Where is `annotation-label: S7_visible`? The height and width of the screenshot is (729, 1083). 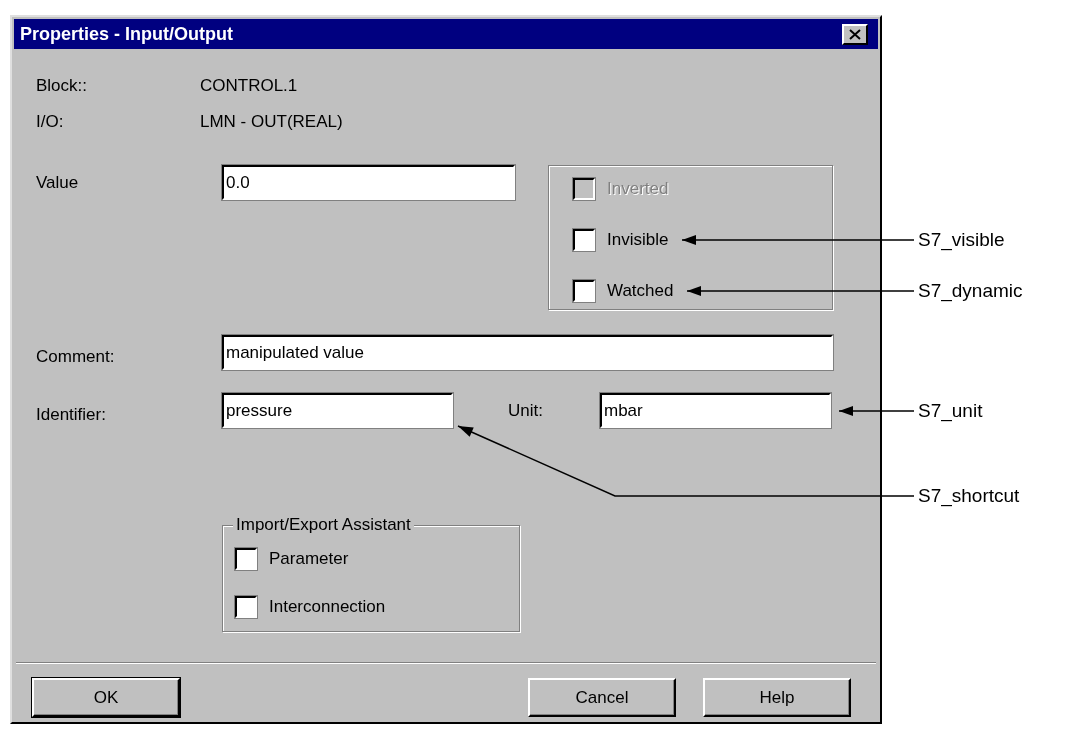
annotation-label: S7_visible is located at coordinates (961, 240).